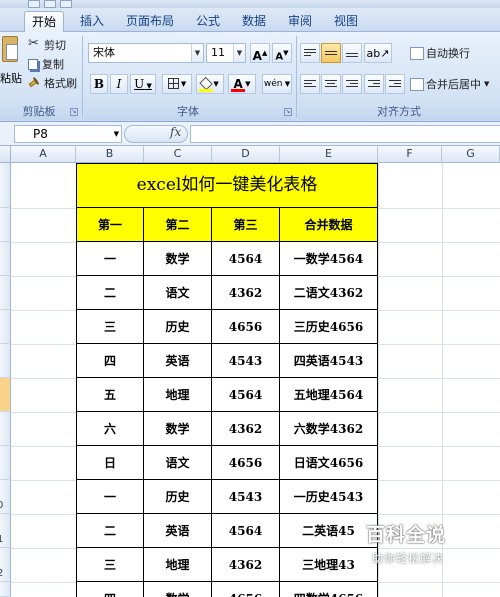  What do you see at coordinates (5, 497) in the screenshot?
I see `row-header: 0` at bounding box center [5, 497].